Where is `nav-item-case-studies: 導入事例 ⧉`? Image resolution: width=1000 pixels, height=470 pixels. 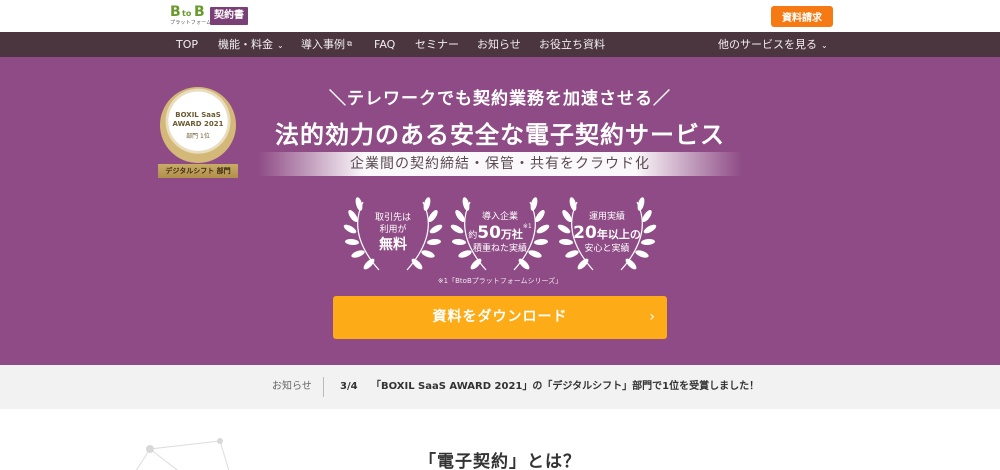 nav-item-case-studies: 導入事例 ⧉ is located at coordinates (326, 44).